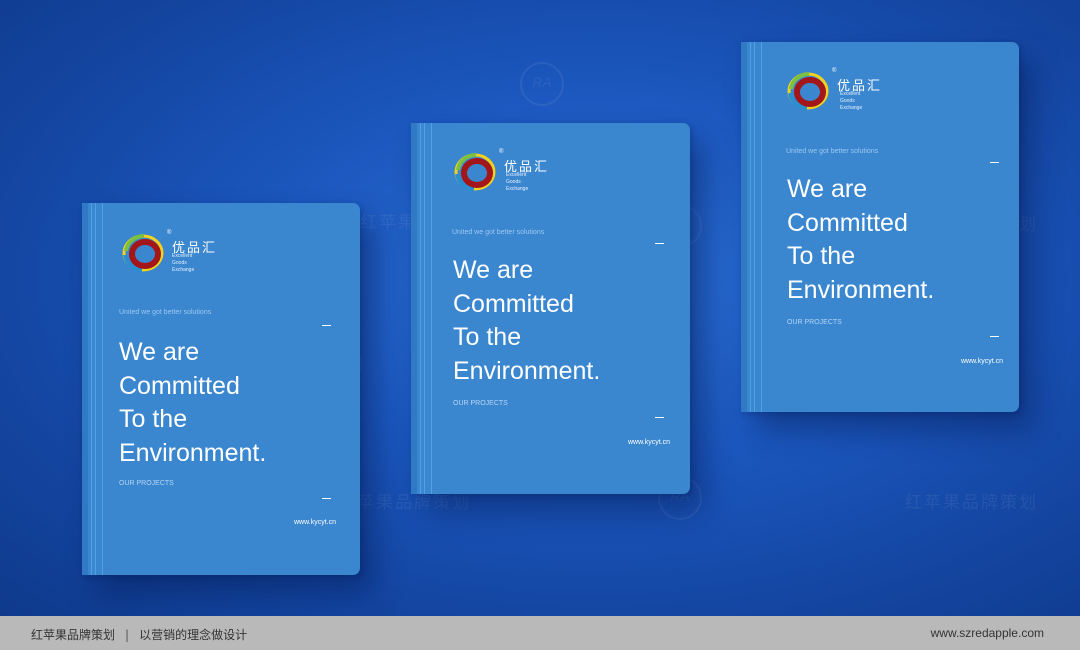 Image resolution: width=1080 pixels, height=650 pixels. I want to click on footer-left: 红苹果品牌策划 | 以营销的理念做设计, so click(139, 634).